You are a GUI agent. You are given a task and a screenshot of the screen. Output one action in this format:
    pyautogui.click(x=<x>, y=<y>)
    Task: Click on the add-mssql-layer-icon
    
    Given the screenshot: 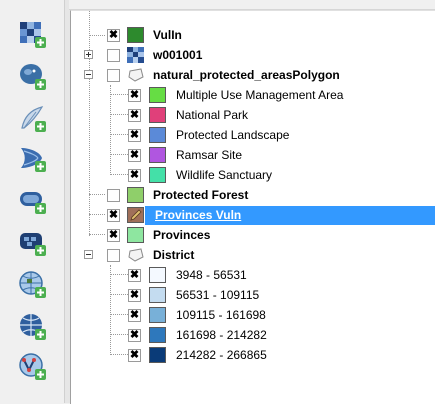 What is the action you would take?
    pyautogui.click(x=33, y=160)
    